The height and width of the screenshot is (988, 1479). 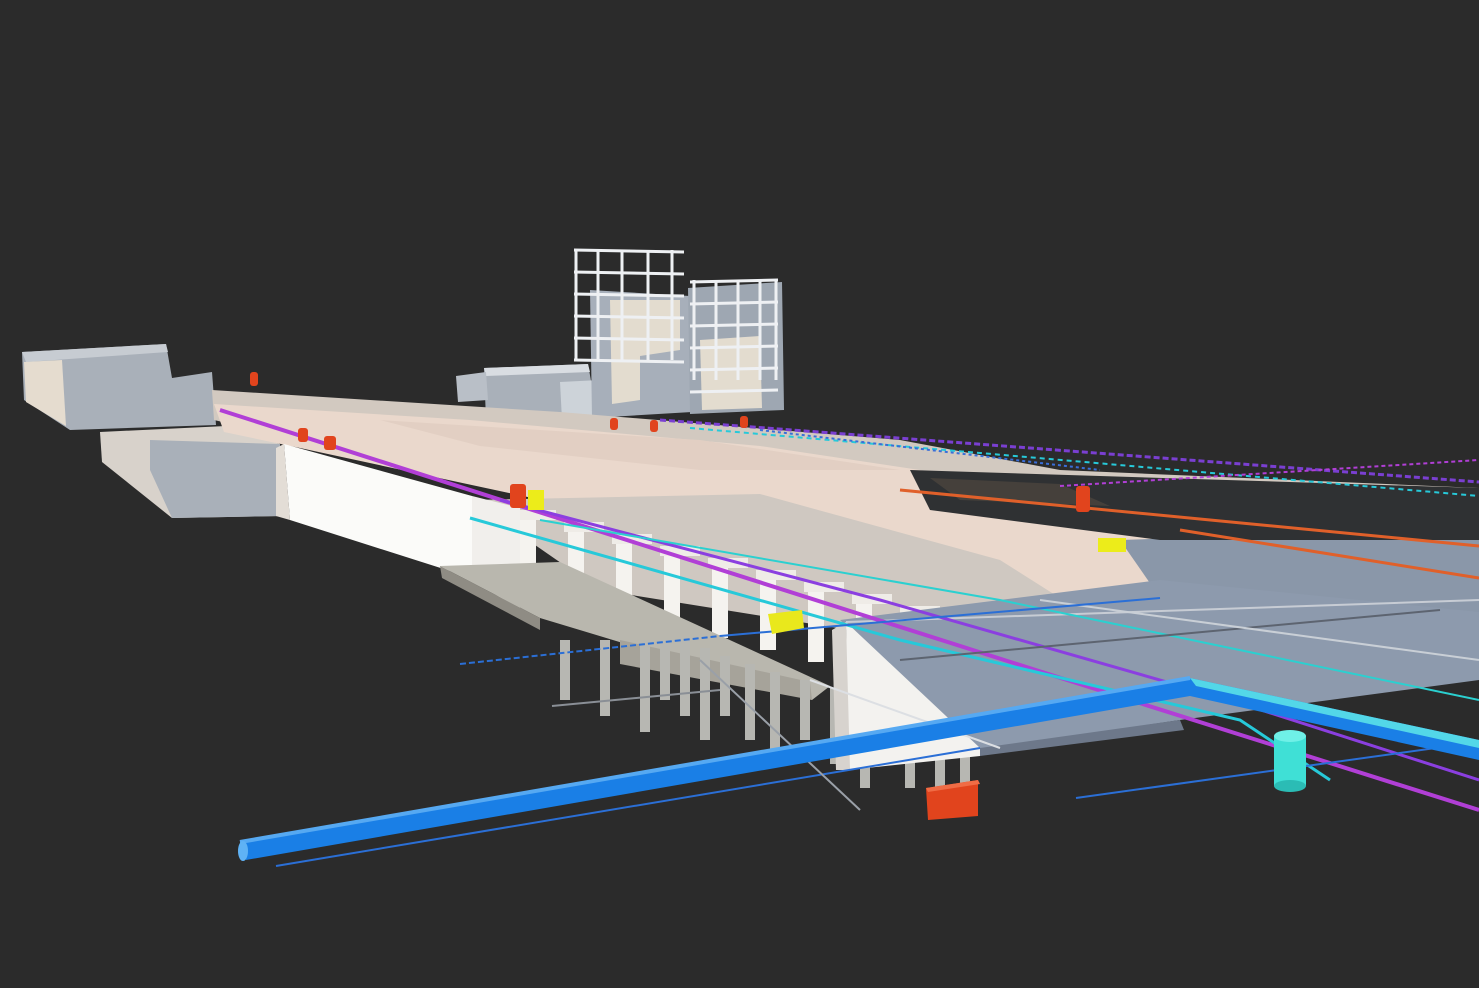 What do you see at coordinates (1290, 761) in the screenshot?
I see `cyan-manhole-cylinder` at bounding box center [1290, 761].